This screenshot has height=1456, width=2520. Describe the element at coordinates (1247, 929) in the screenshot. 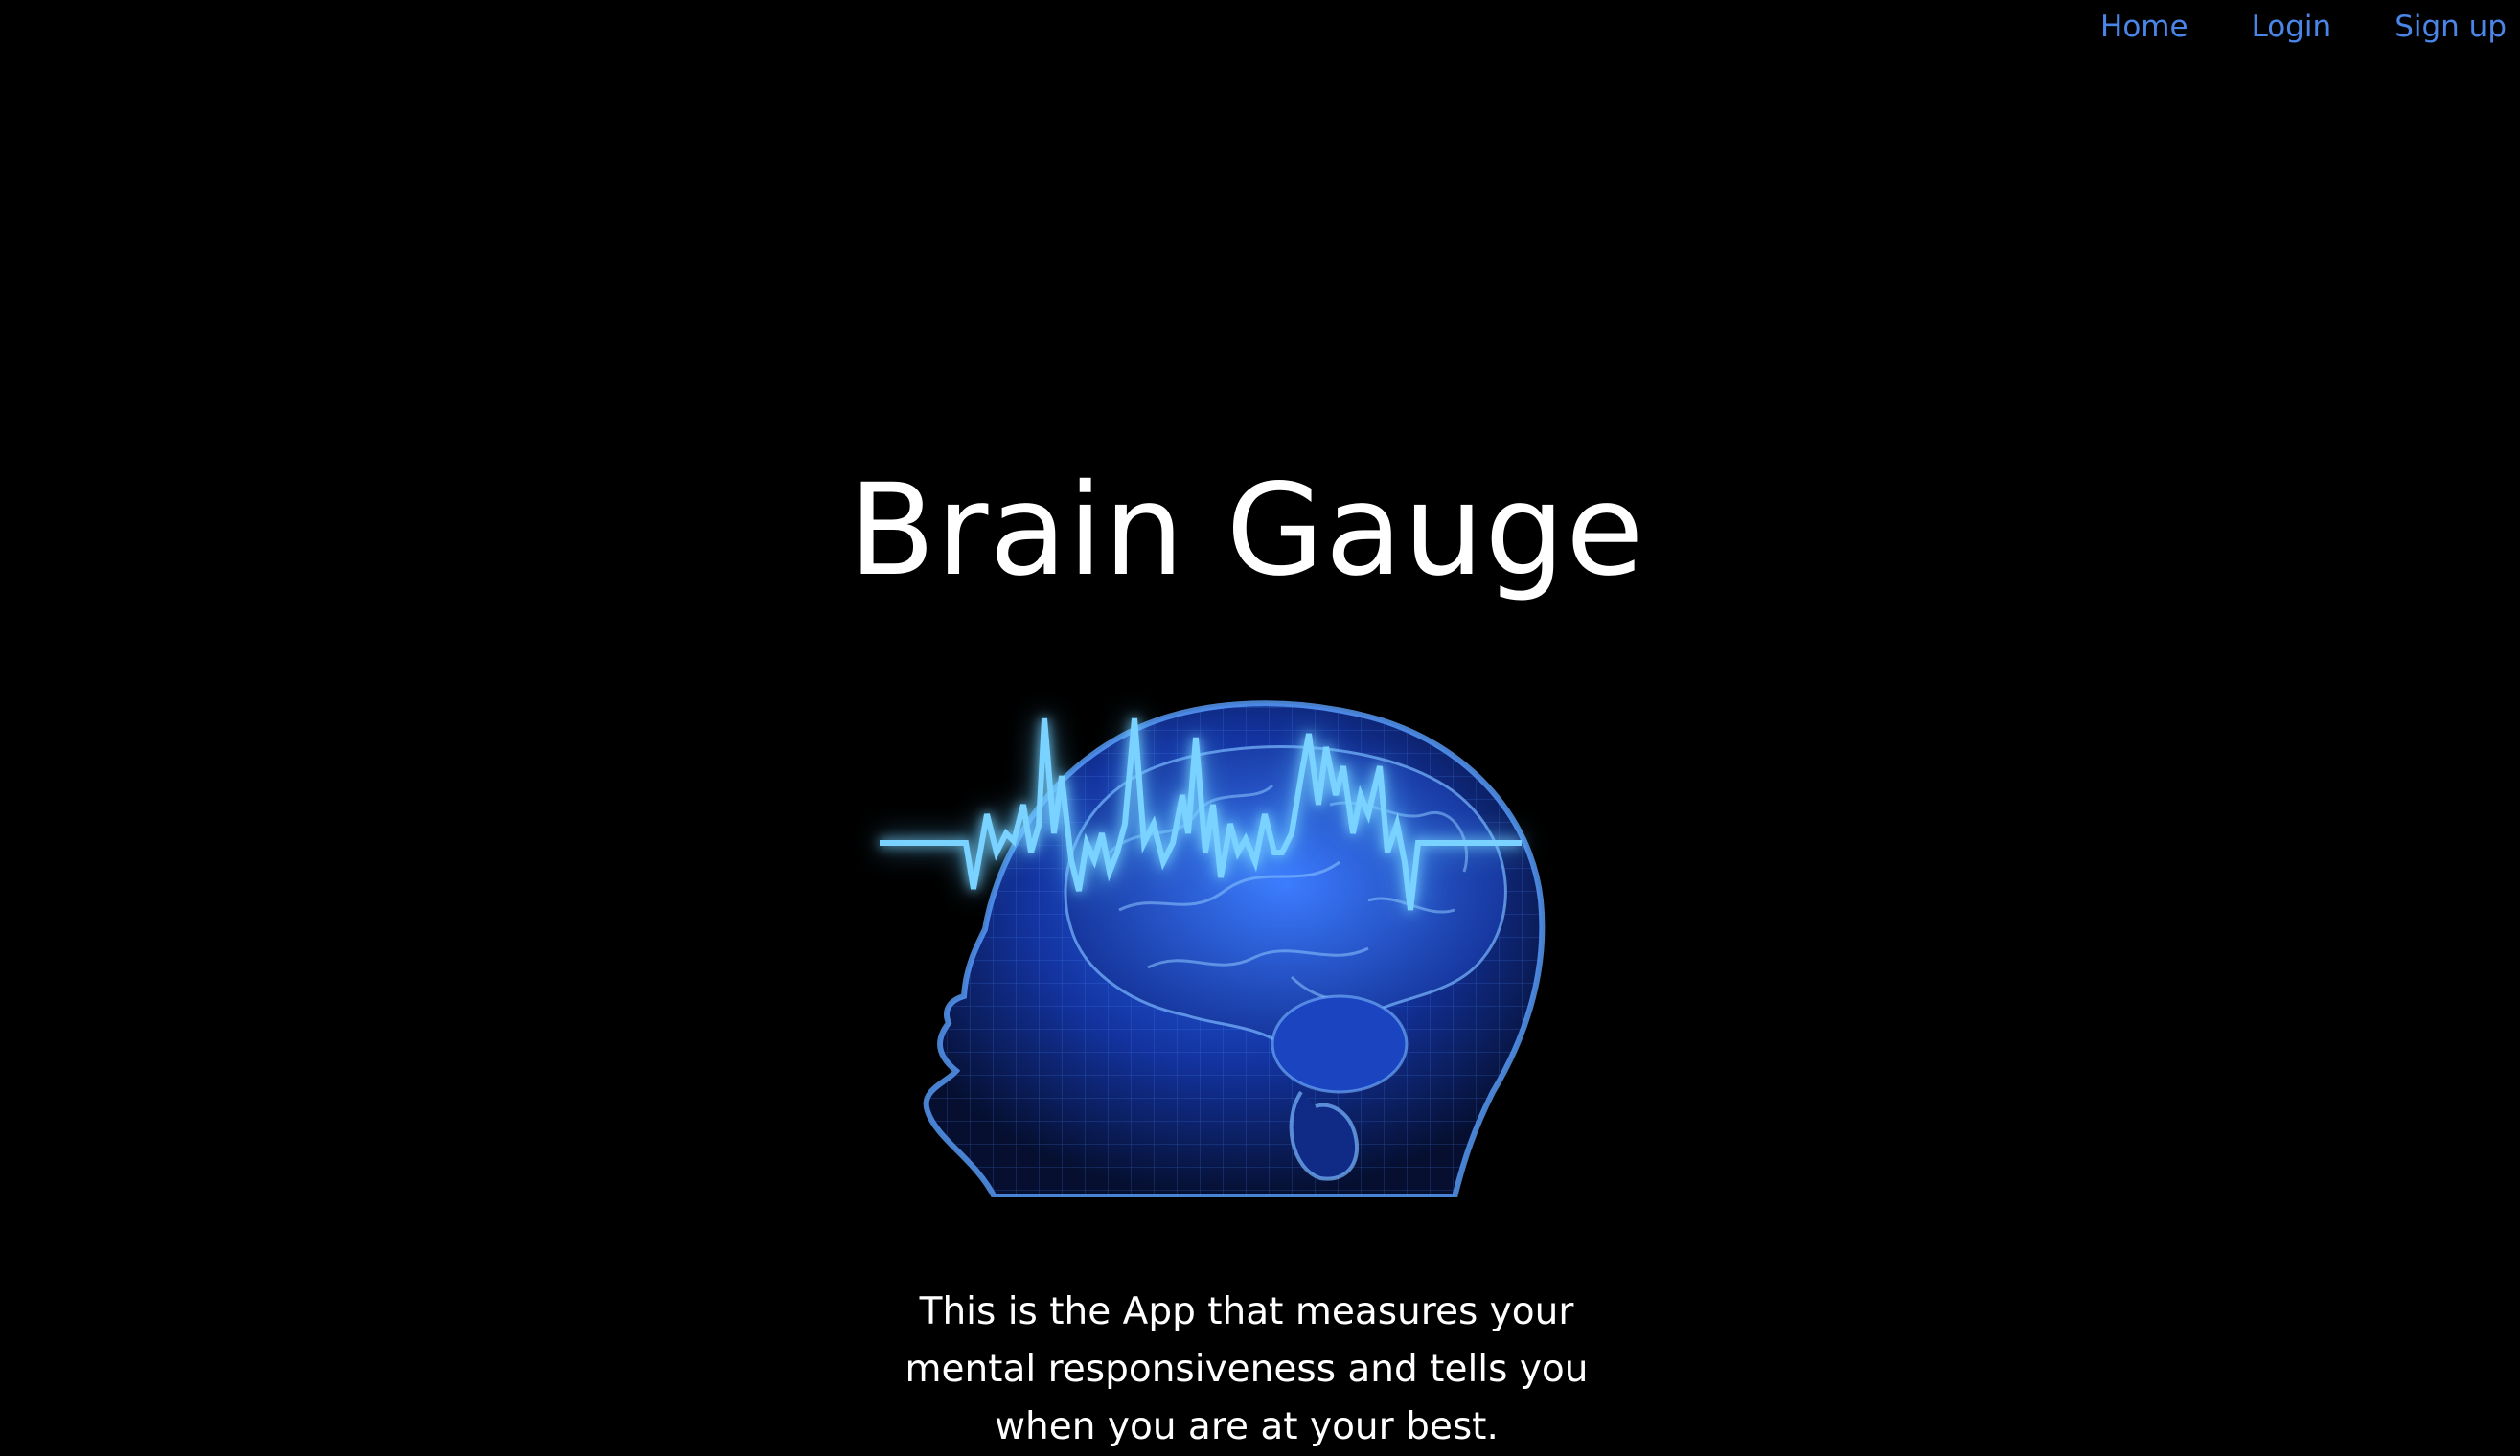

I see `brain-wave-head-icon` at that location.